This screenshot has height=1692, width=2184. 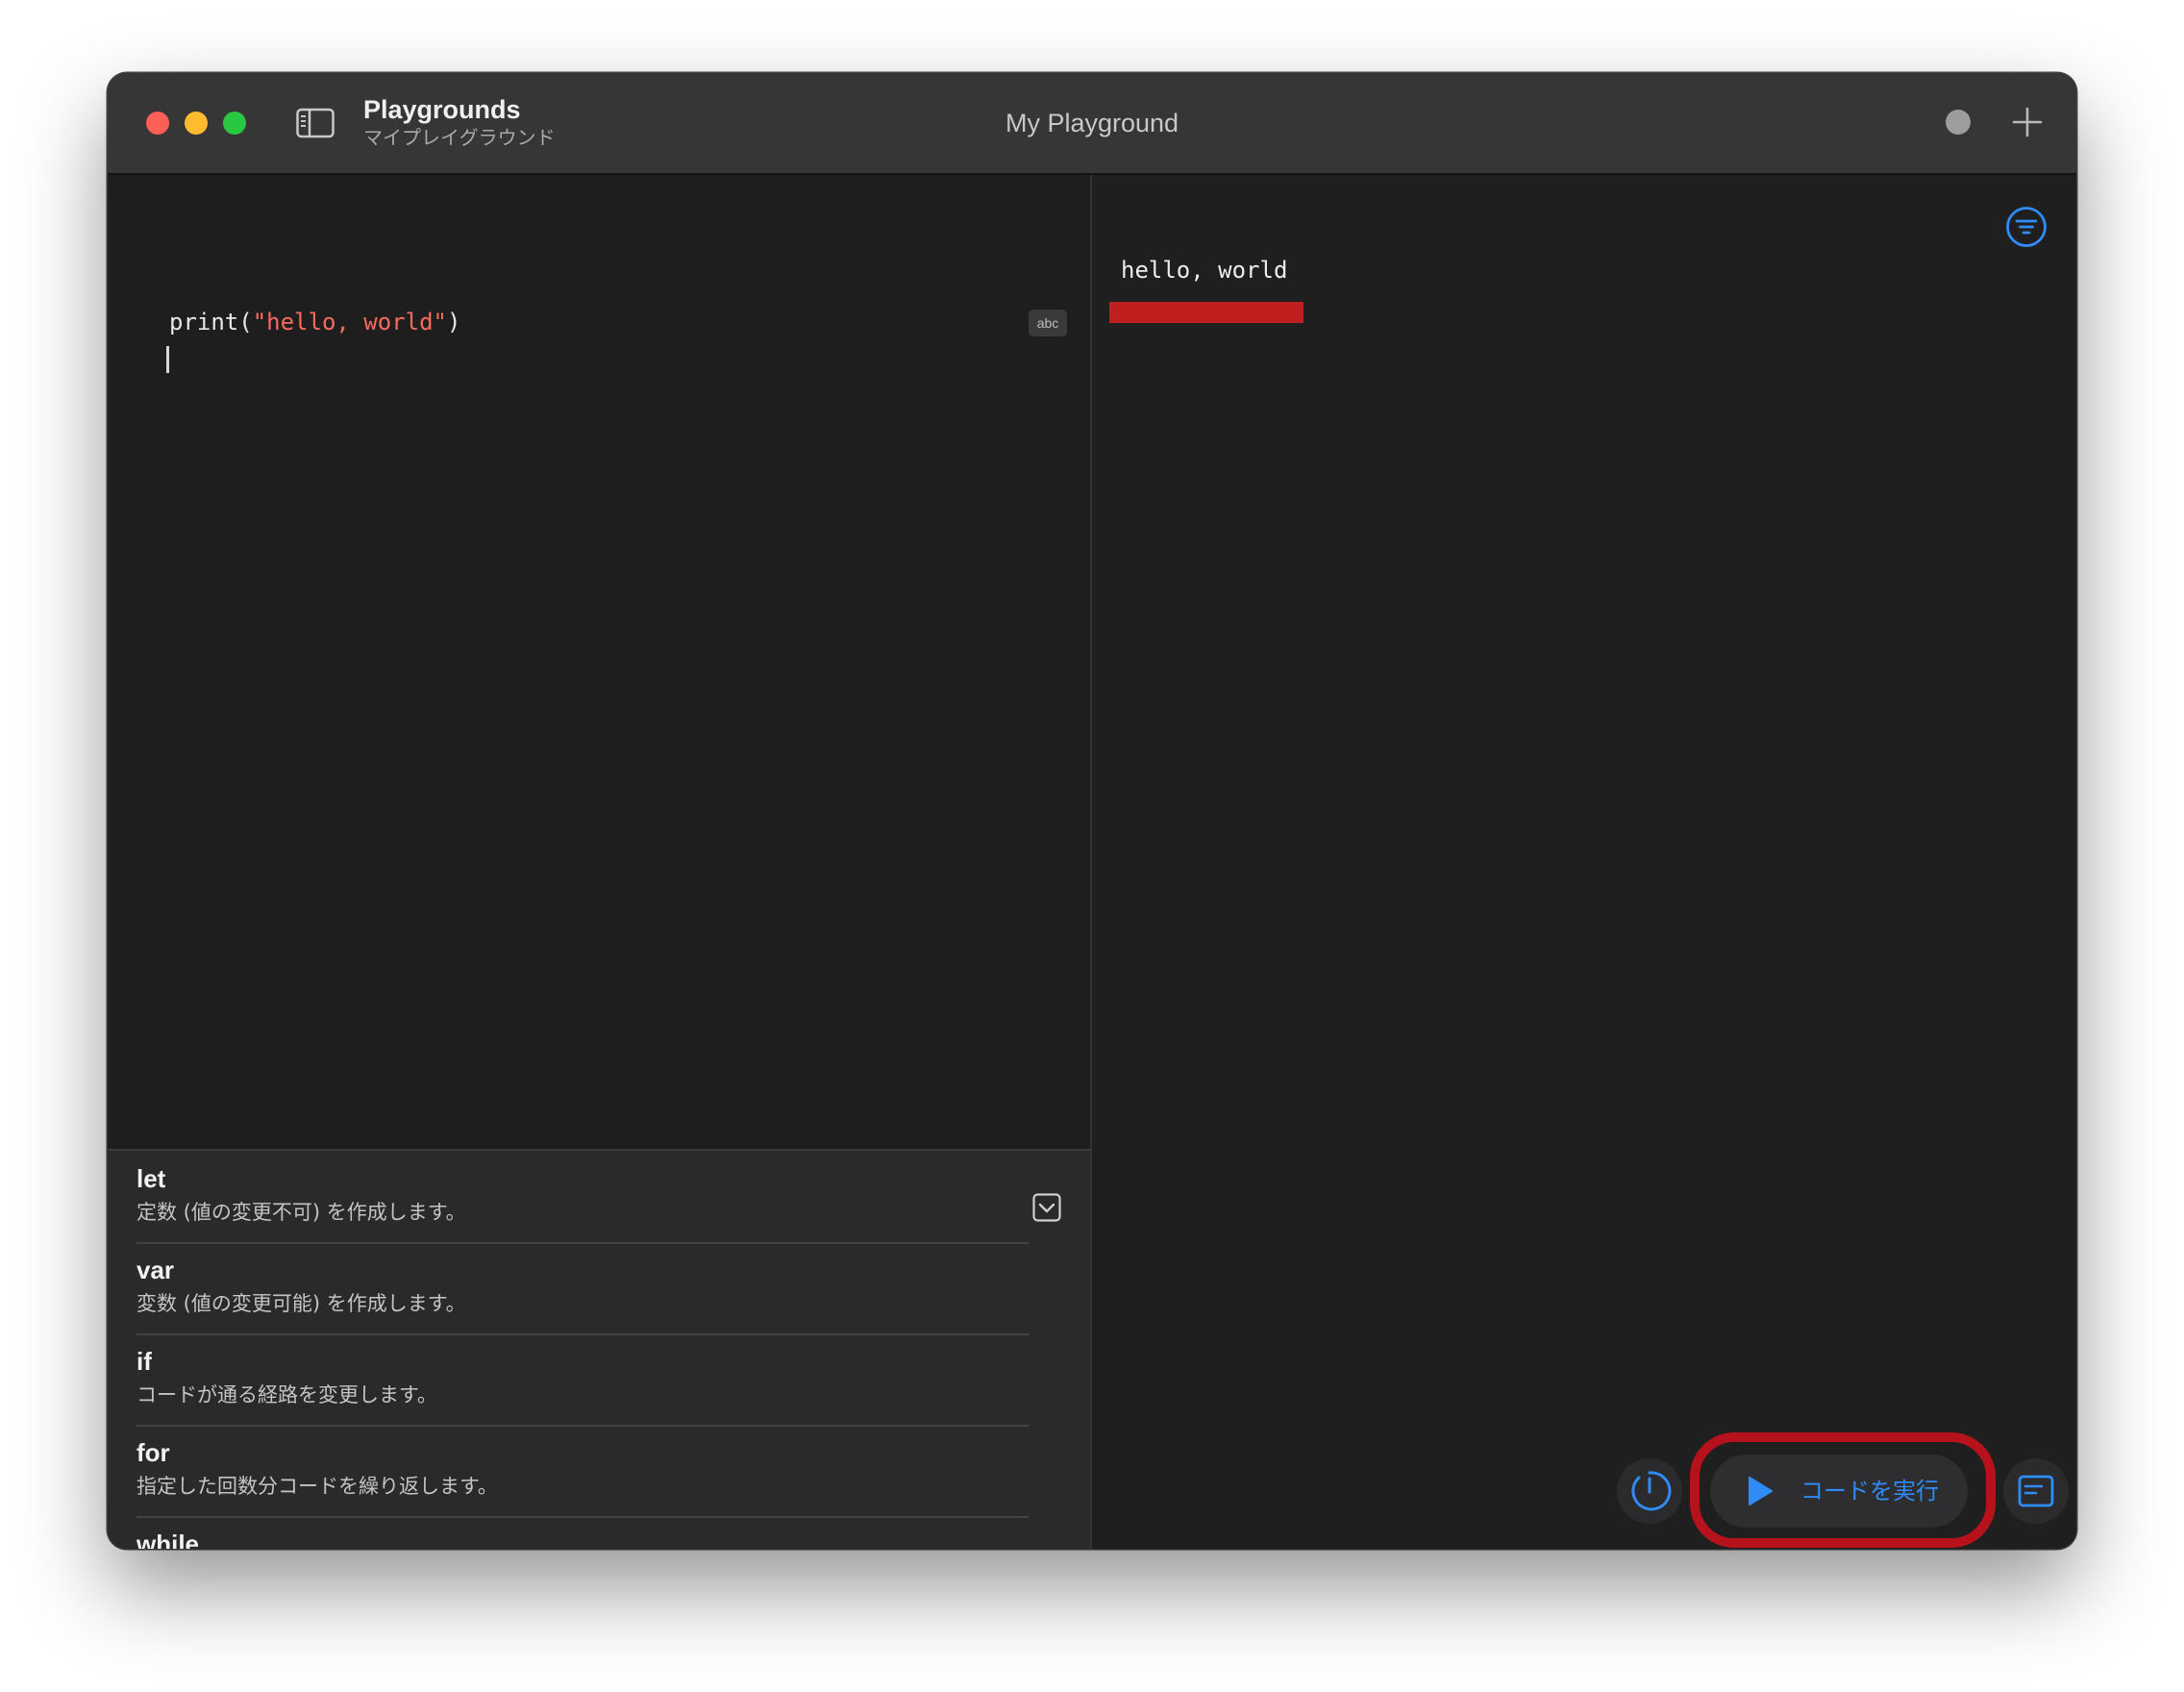 I want to click on step-speed-button, so click(x=1650, y=1491).